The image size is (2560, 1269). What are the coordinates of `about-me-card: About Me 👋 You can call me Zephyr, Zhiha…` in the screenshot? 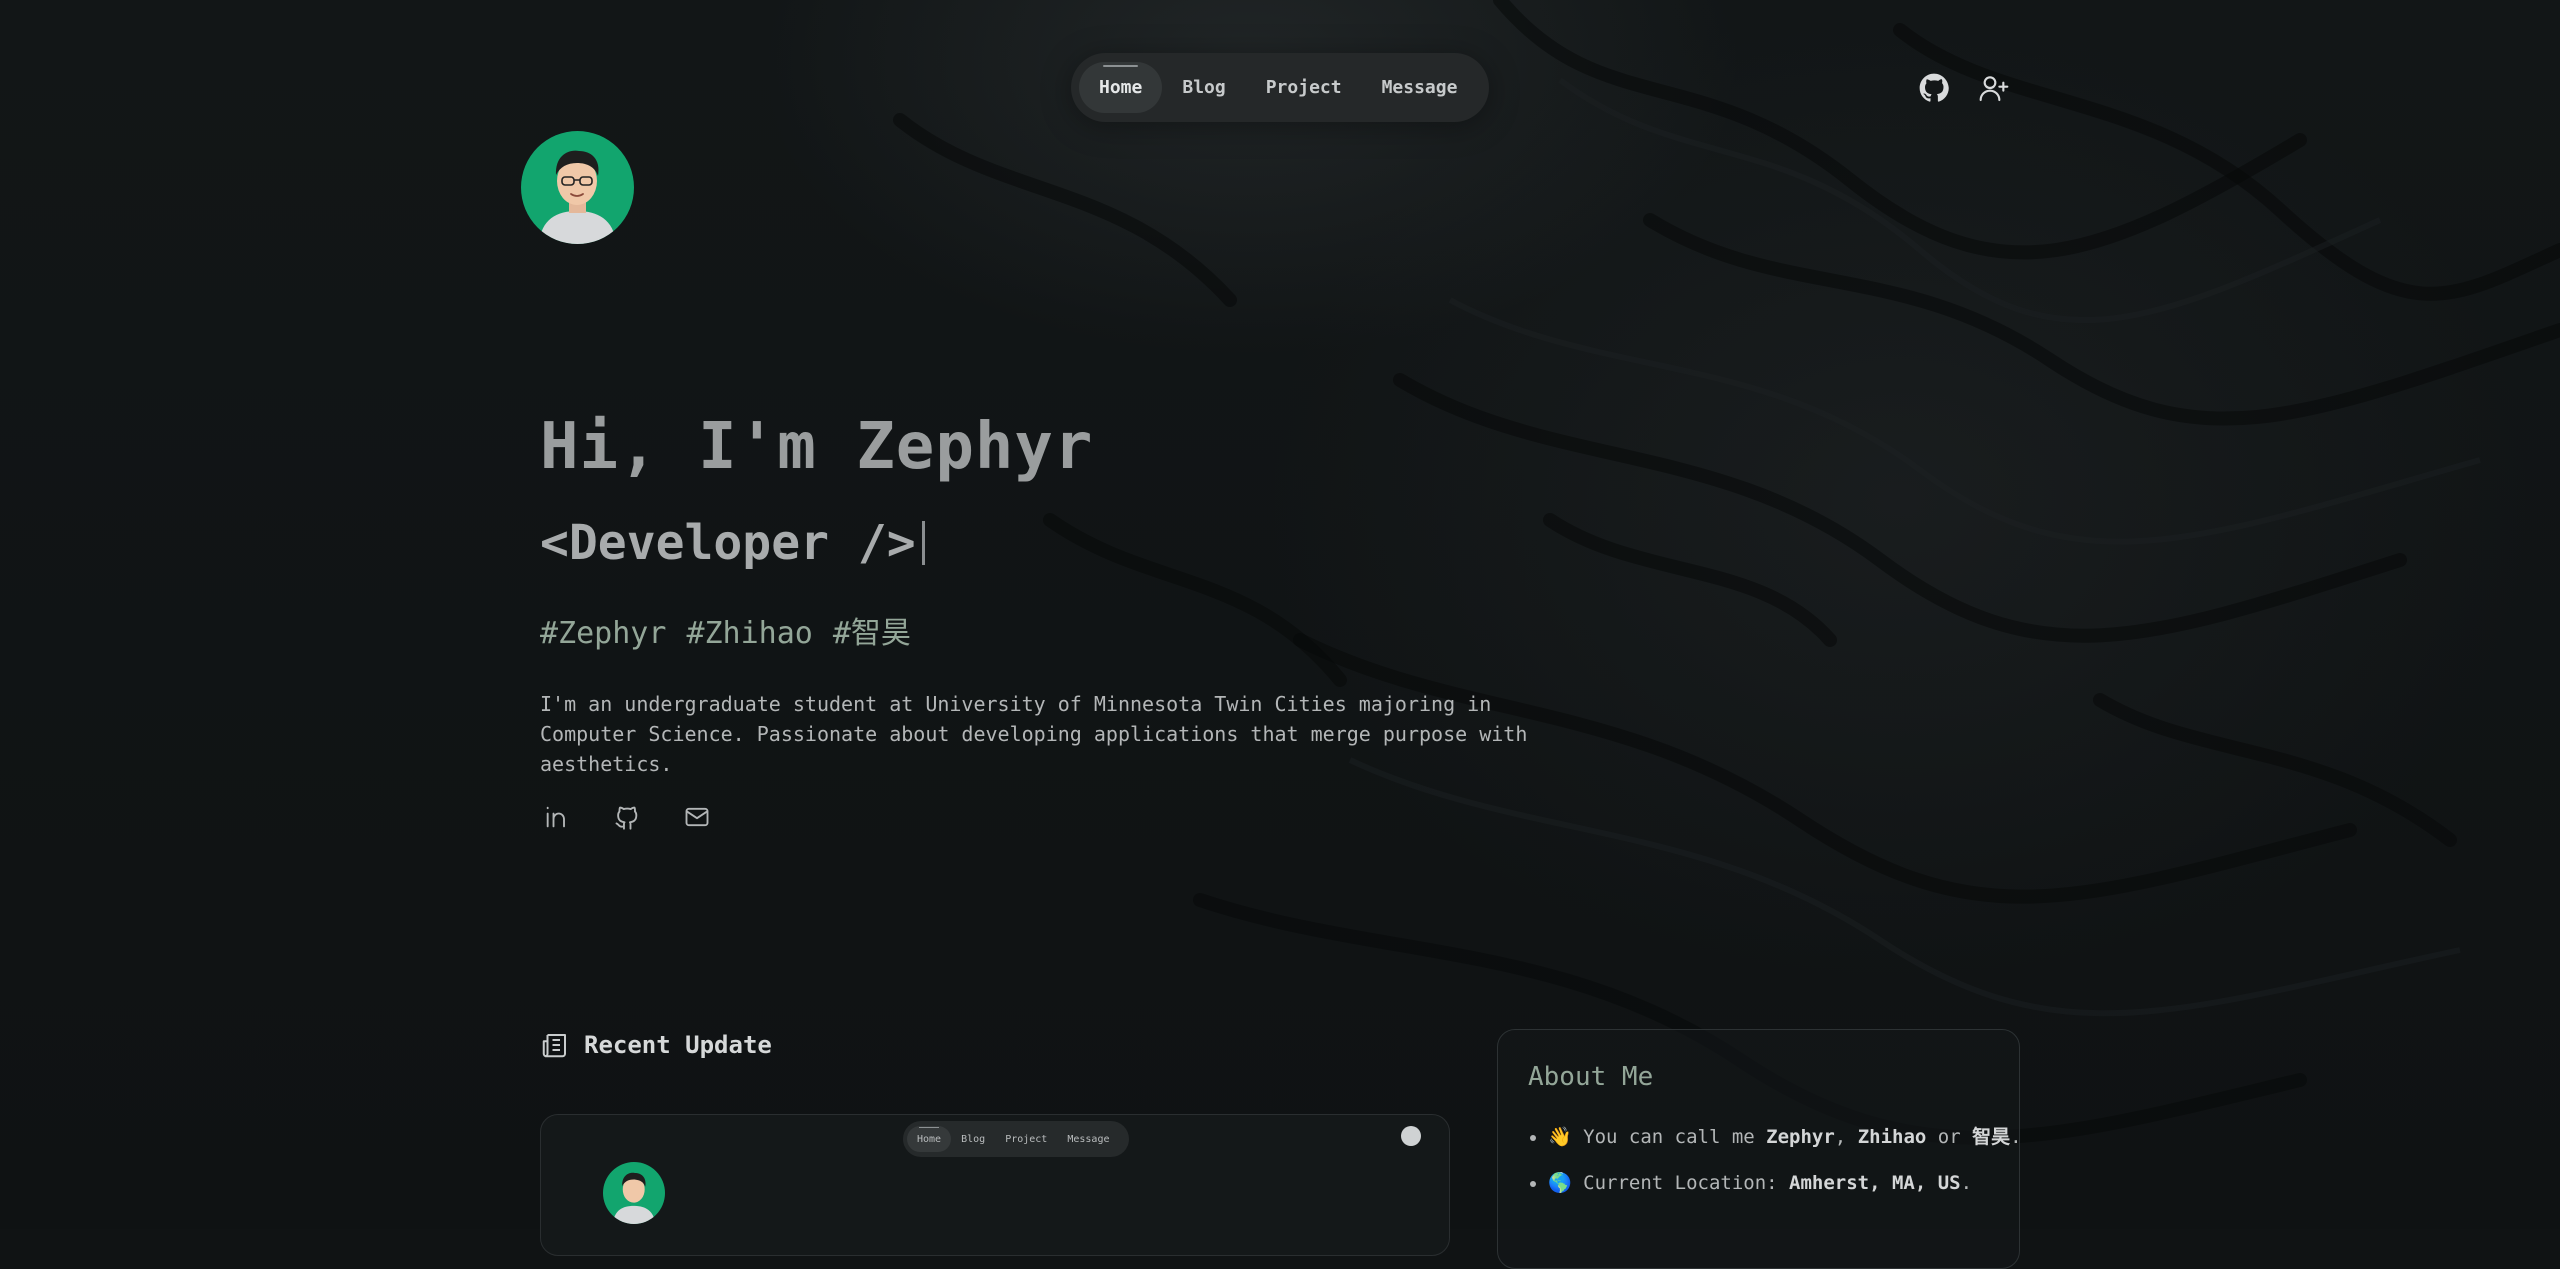 It's located at (1759, 1149).